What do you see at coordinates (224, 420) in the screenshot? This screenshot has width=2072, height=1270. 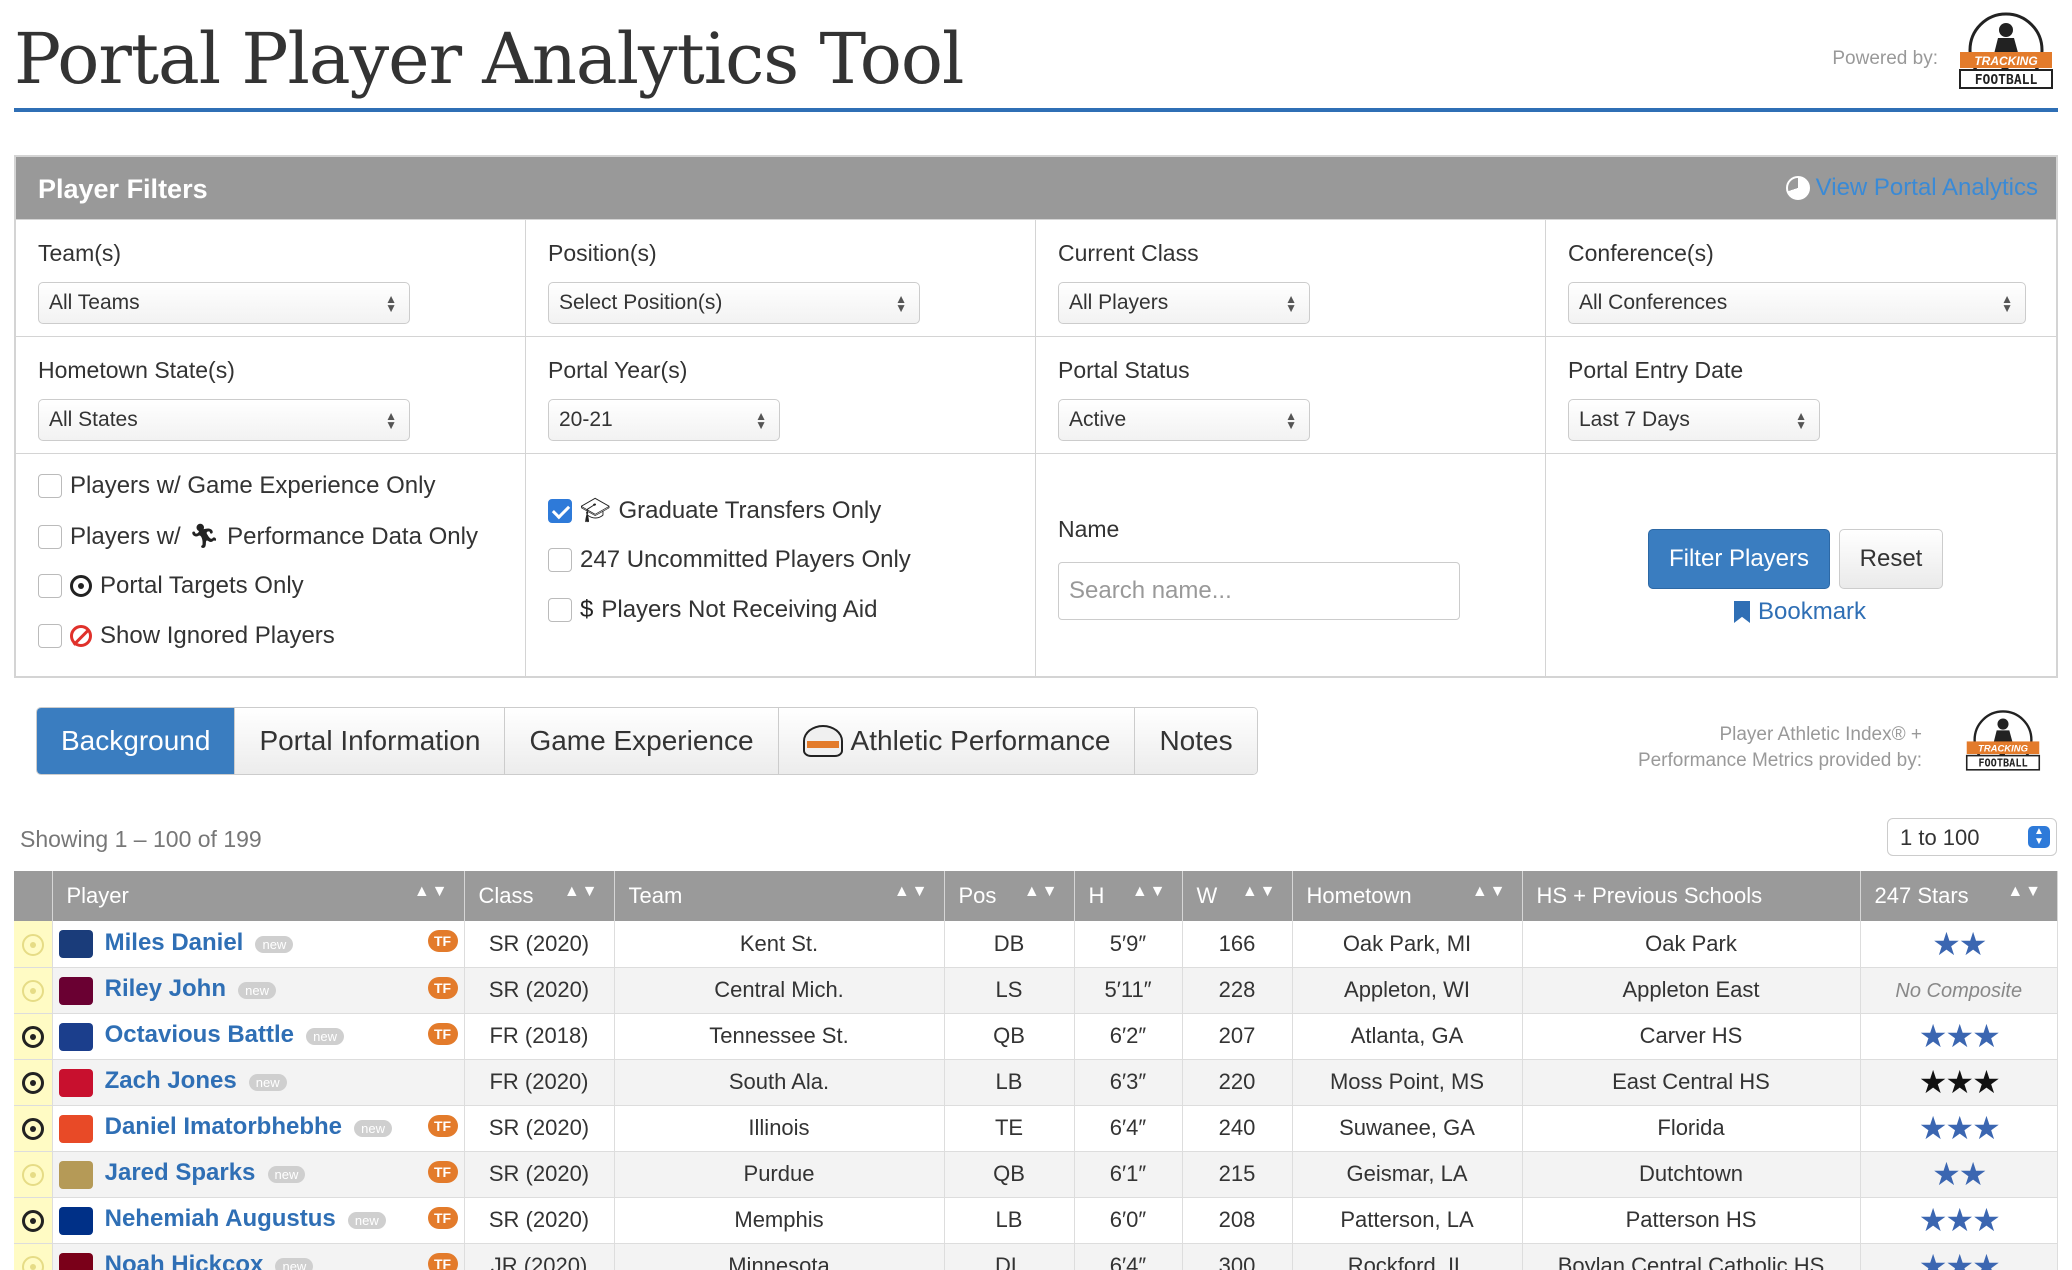 I see `hometown-select: All States ▲ ▼` at bounding box center [224, 420].